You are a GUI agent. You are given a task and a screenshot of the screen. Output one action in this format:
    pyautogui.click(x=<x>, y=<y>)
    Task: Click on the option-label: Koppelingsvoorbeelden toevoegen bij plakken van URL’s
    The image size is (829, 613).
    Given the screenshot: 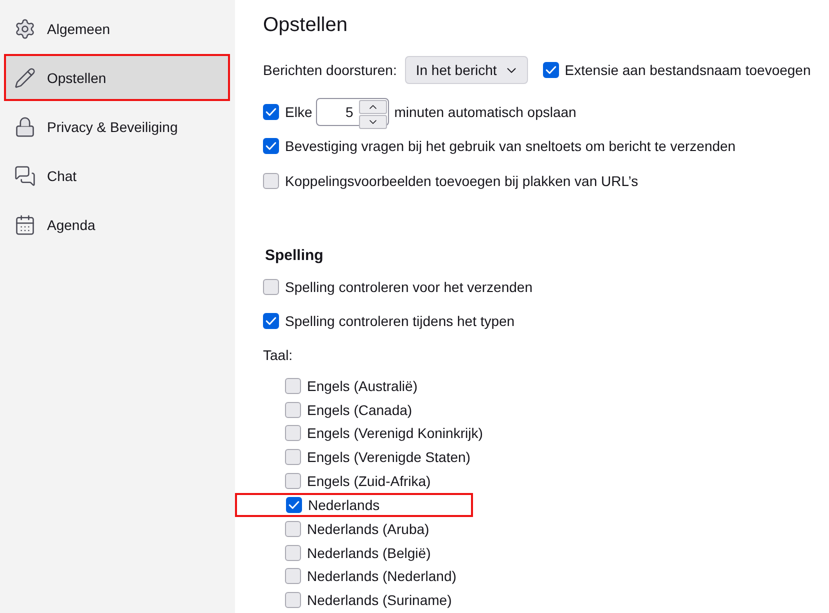 What is the action you would take?
    pyautogui.click(x=461, y=181)
    